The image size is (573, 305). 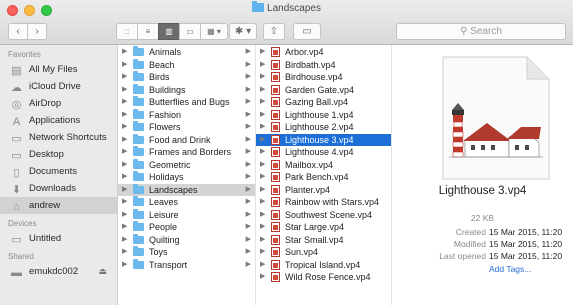 What do you see at coordinates (16, 173) in the screenshot?
I see `documents-icon: ▯` at bounding box center [16, 173].